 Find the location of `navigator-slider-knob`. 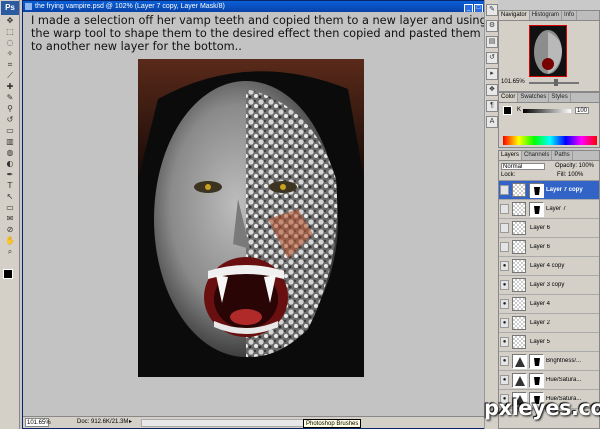

navigator-slider-knob is located at coordinates (556, 82).